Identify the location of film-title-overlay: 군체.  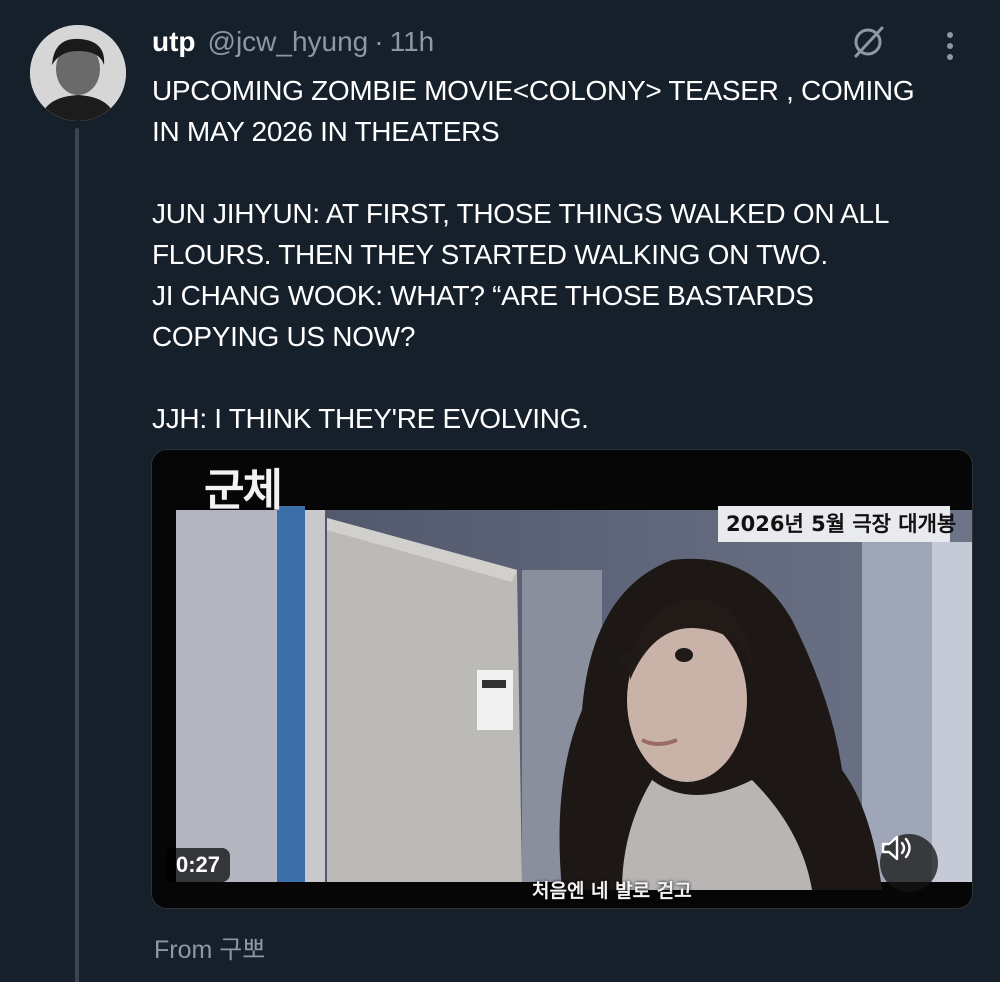
(243, 490).